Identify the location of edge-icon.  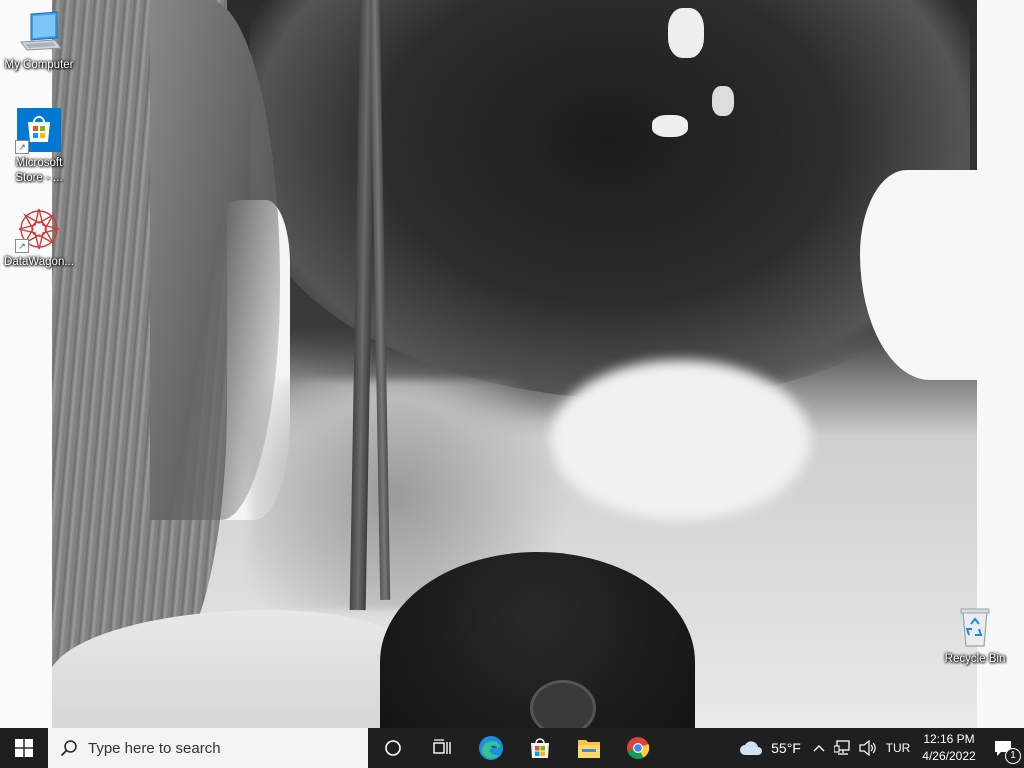
(490, 748).